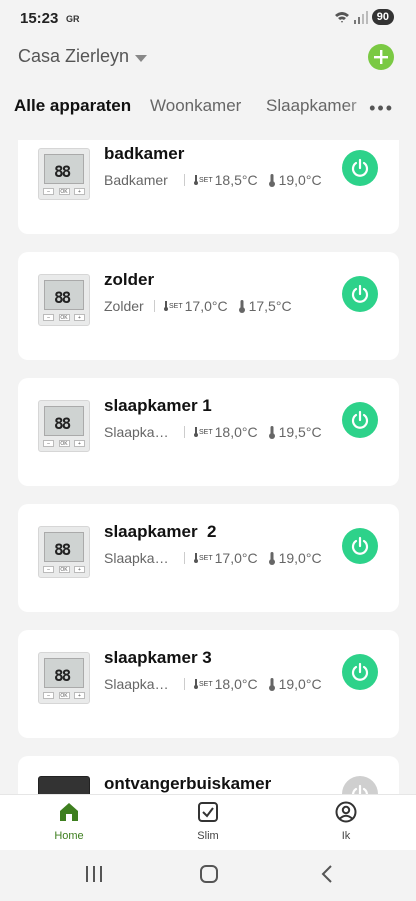 Image resolution: width=416 pixels, height=901 pixels. I want to click on nav-me-label: Ik, so click(346, 836).